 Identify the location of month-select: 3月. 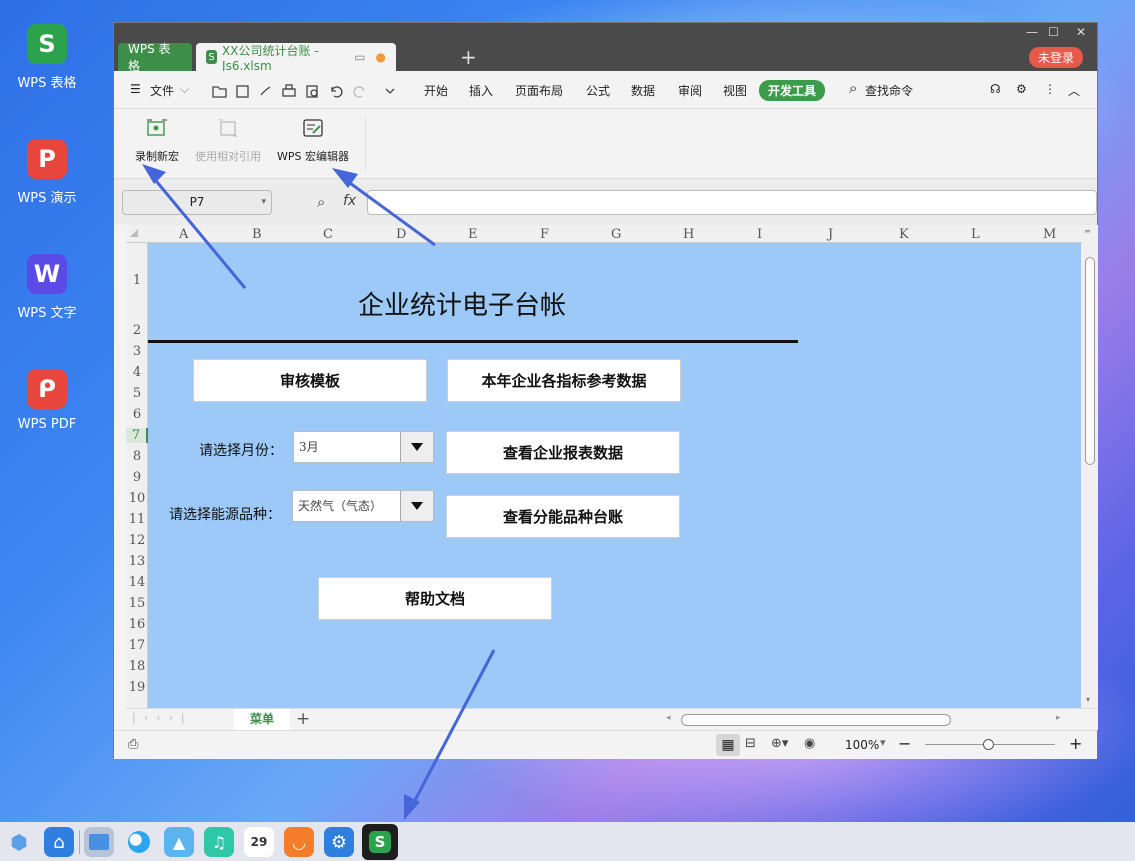
(363, 447).